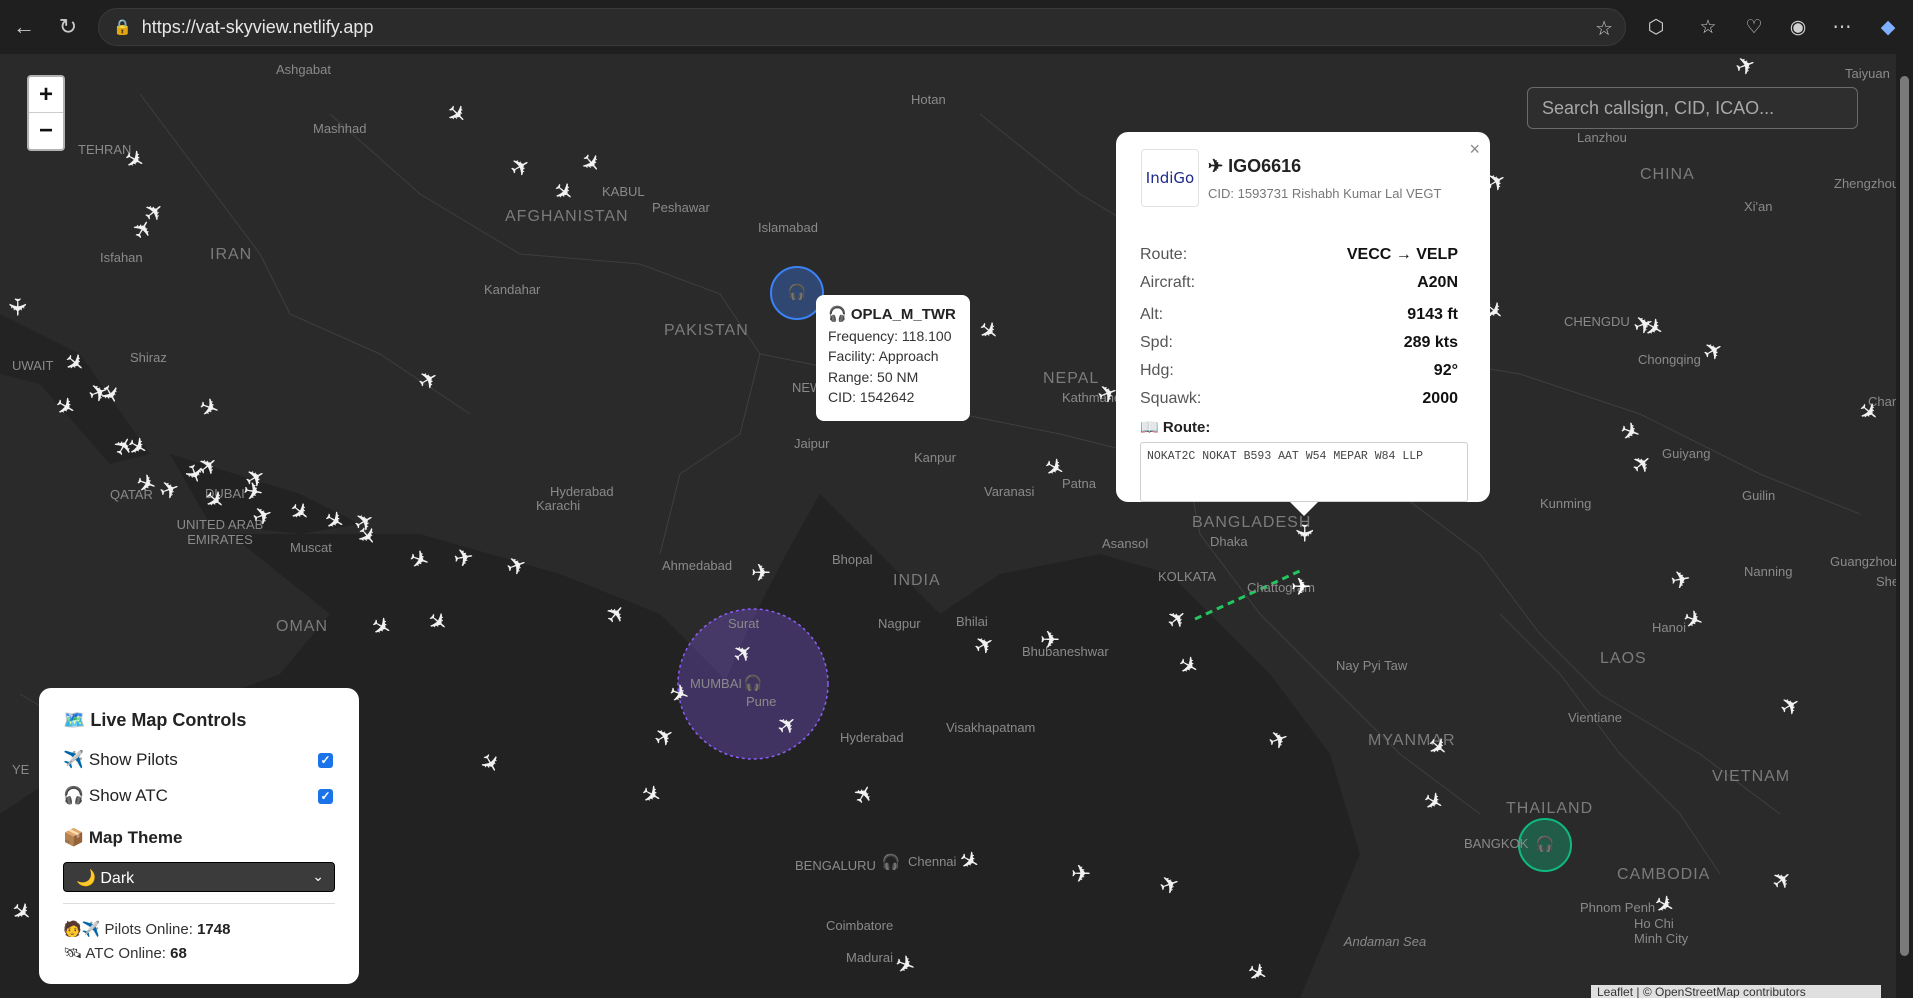 This screenshot has height=998, width=1913. I want to click on scrollbar, so click(1904, 526).